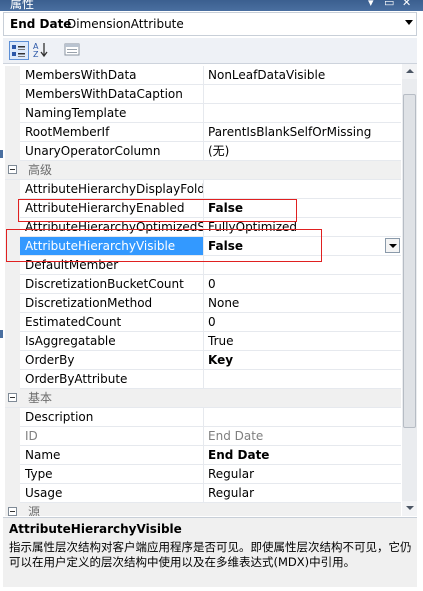 The width and height of the screenshot is (423, 591). I want to click on property-row: OrderBy Key, so click(203, 360).